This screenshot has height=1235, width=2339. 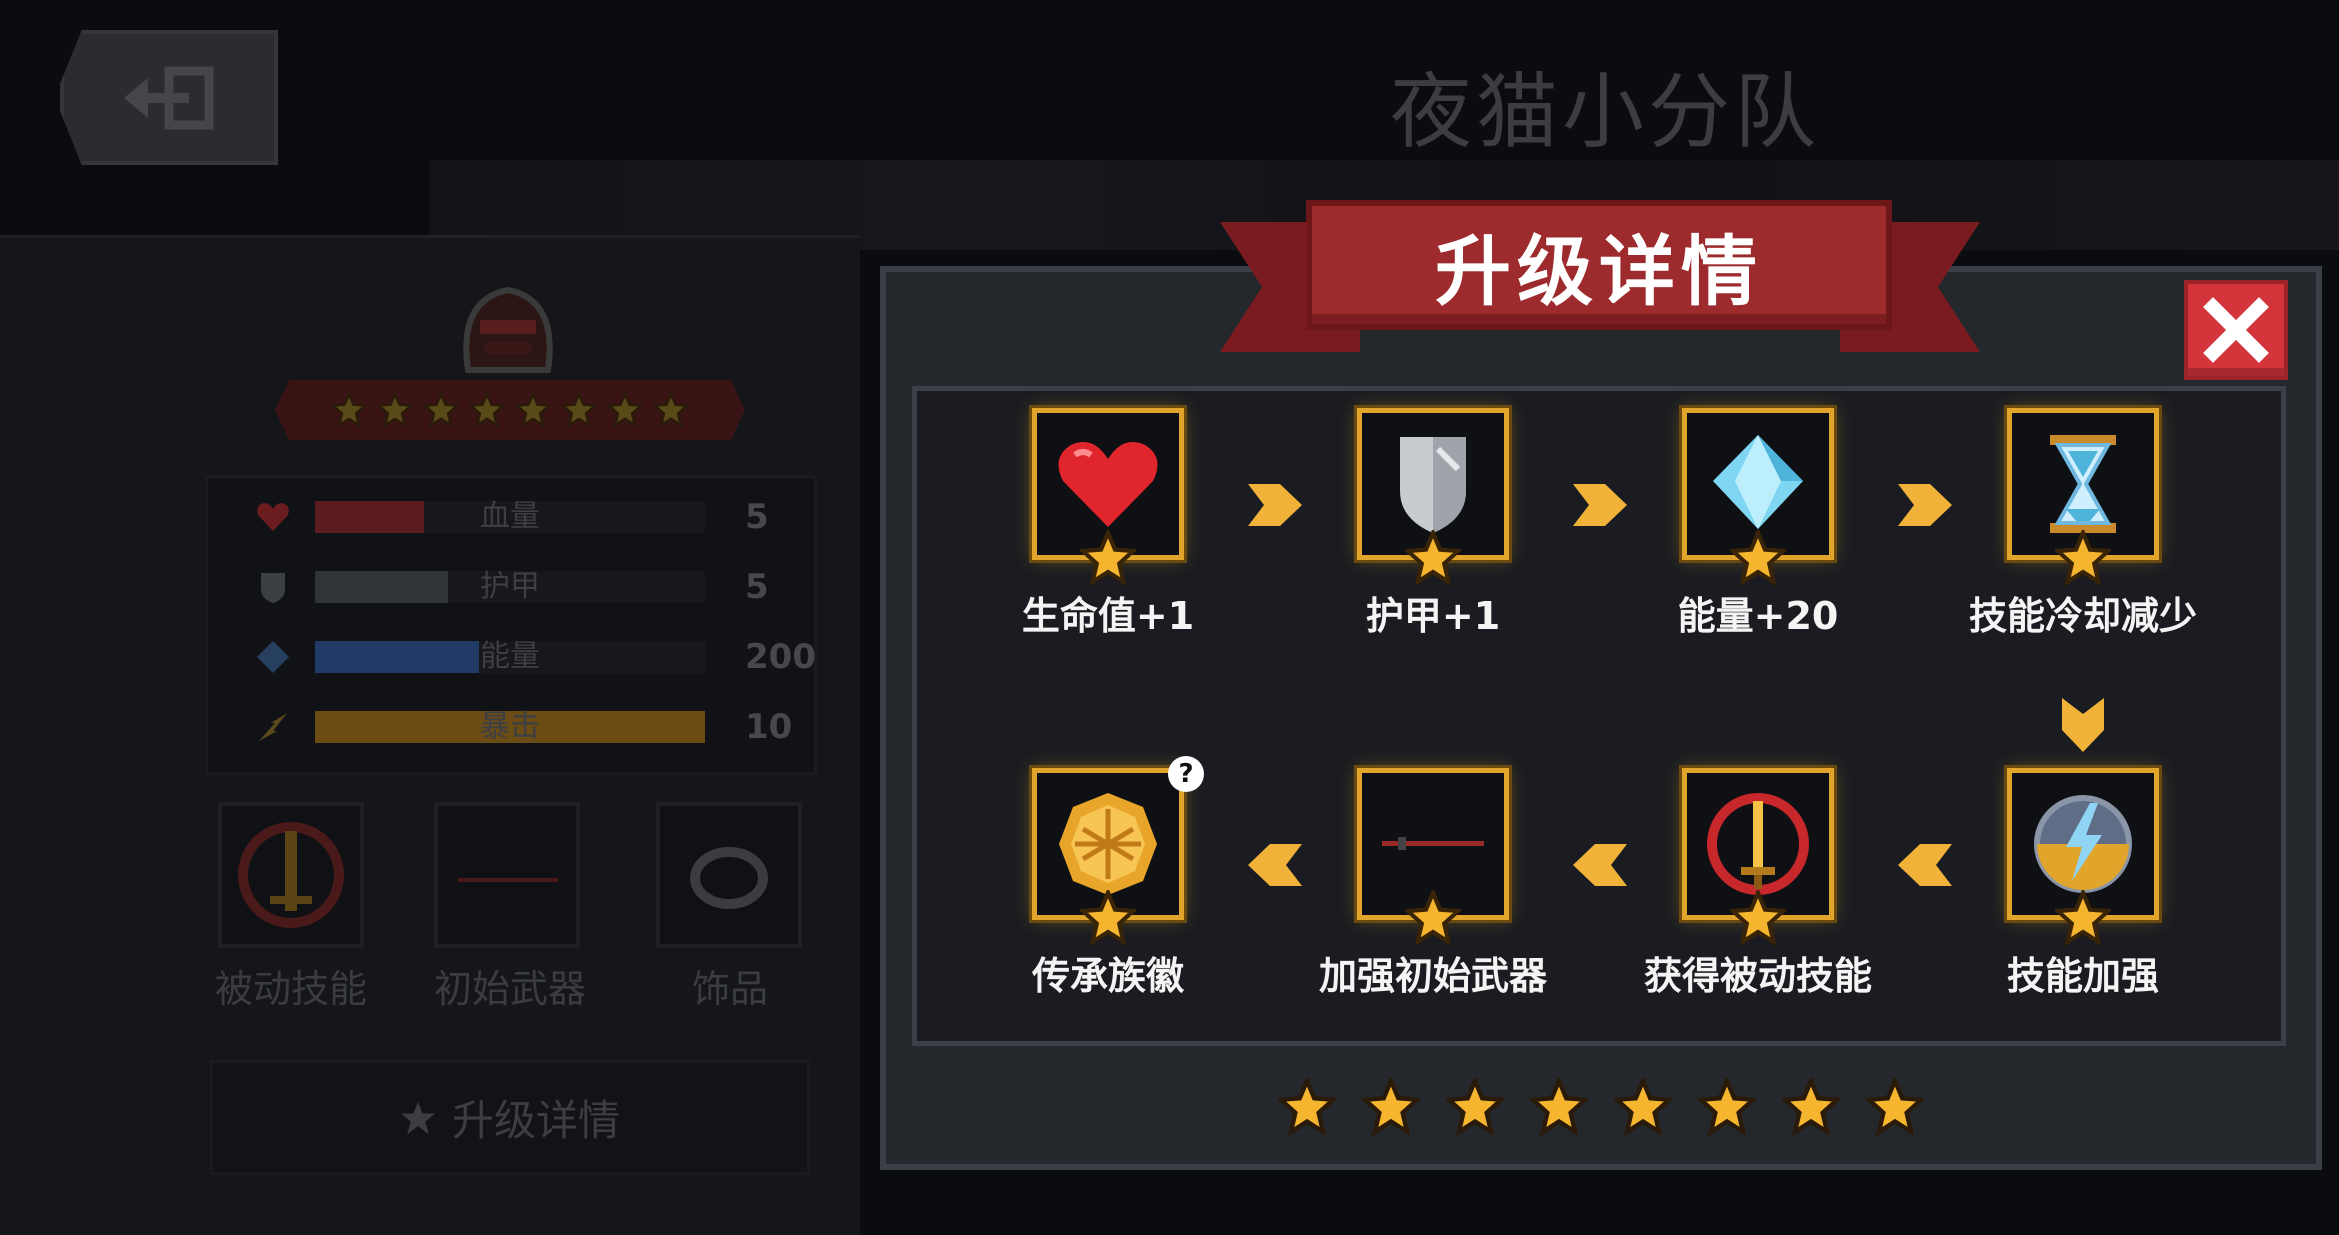 I want to click on accessory-ring-icon, so click(x=729, y=878).